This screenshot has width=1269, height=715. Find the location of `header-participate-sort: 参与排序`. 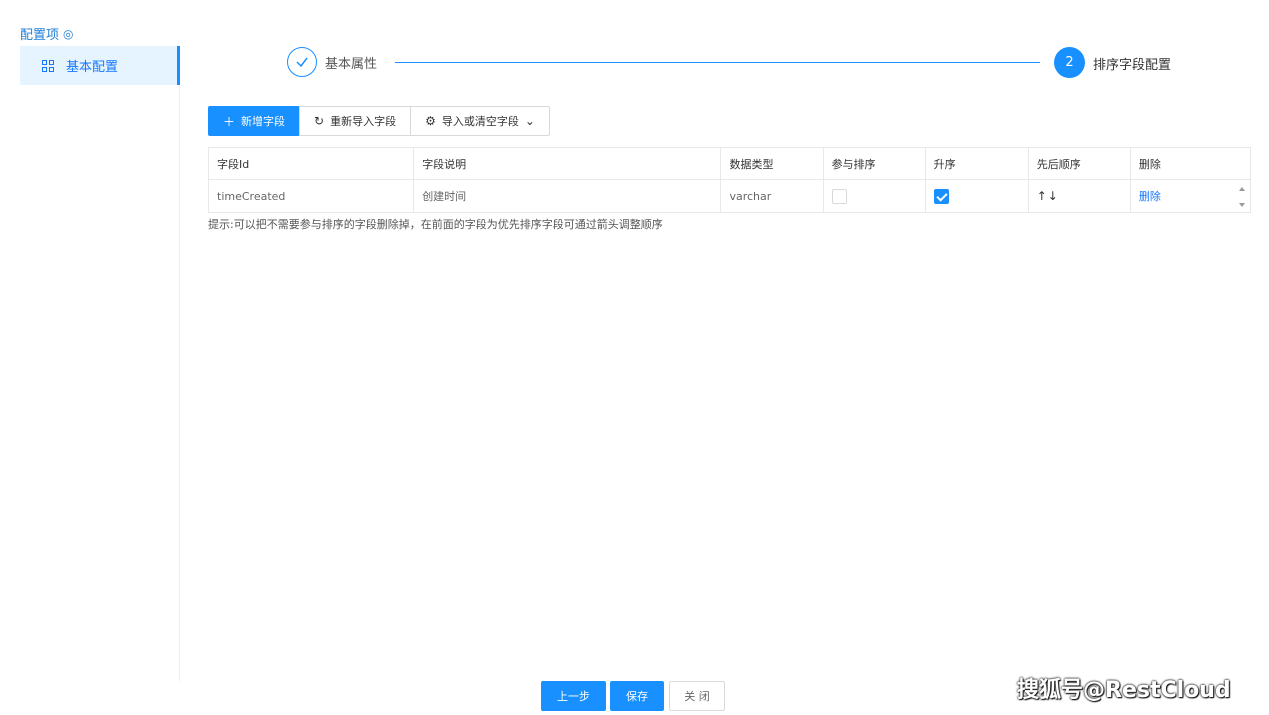

header-participate-sort: 参与排序 is located at coordinates (874, 163).